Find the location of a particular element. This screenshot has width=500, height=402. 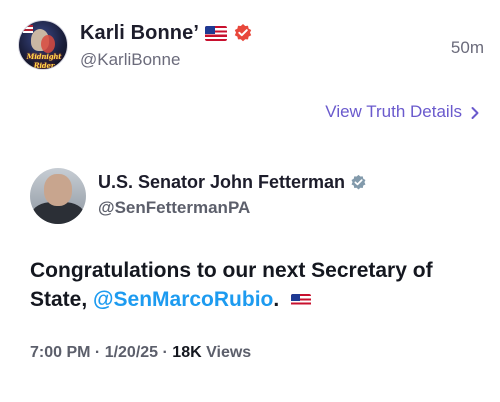

author-name-row: Karli Bonne’ is located at coordinates (166, 33).